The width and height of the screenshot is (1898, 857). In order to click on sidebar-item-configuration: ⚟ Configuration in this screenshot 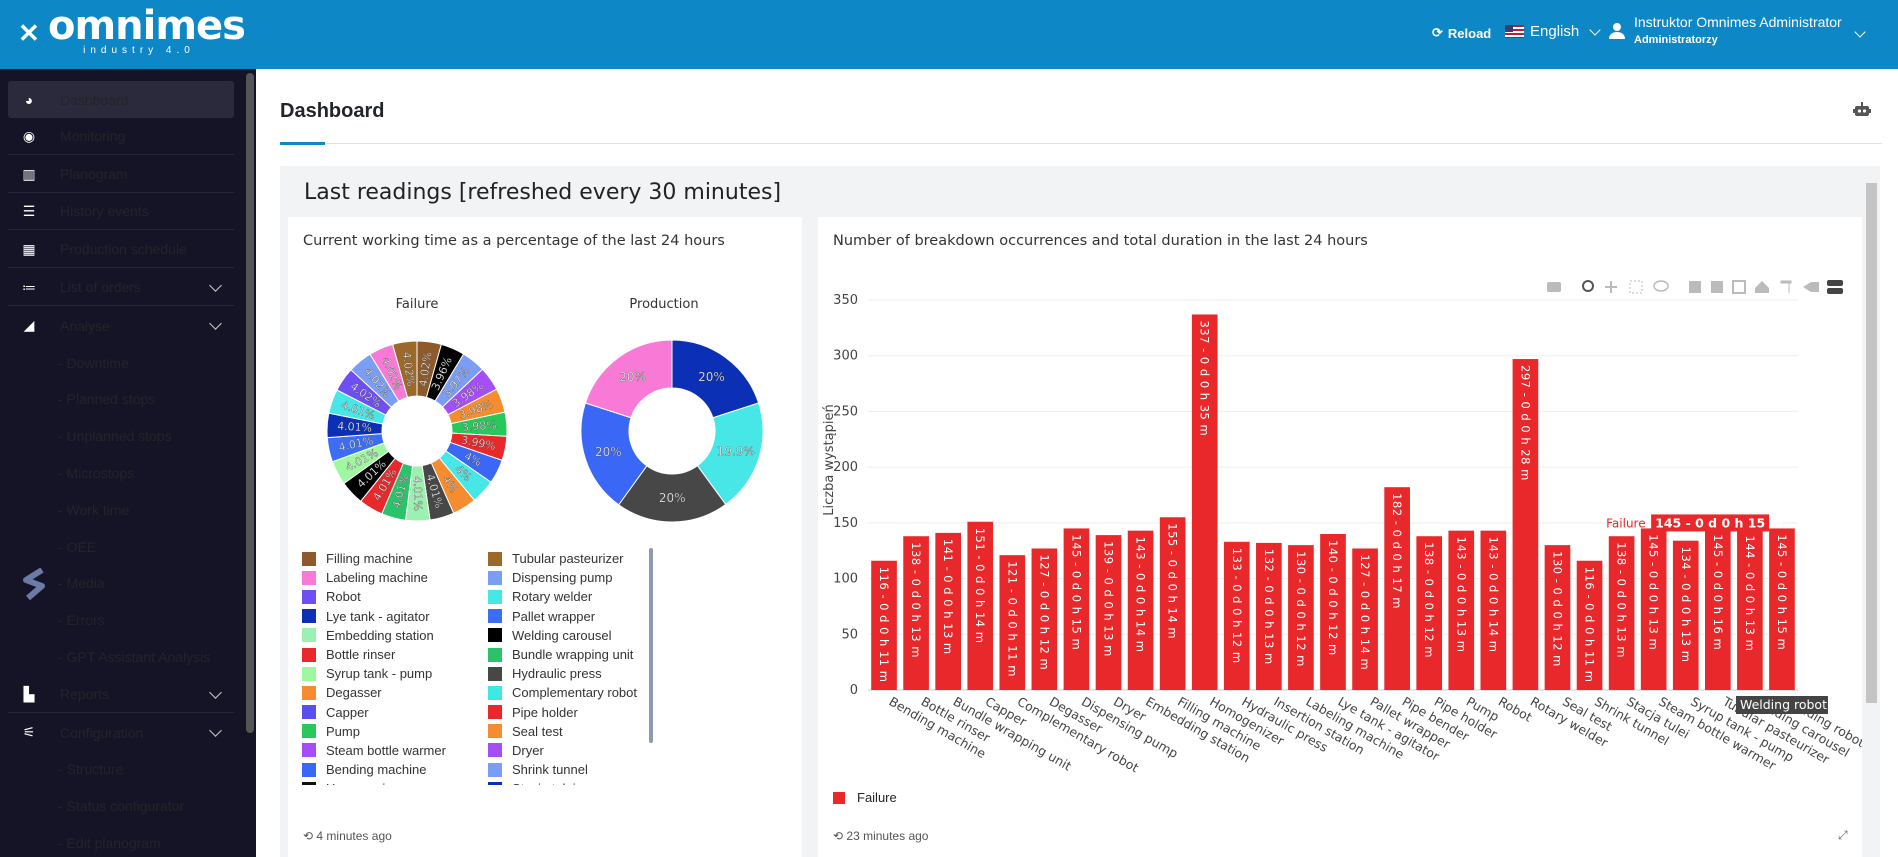, I will do `click(121, 732)`.